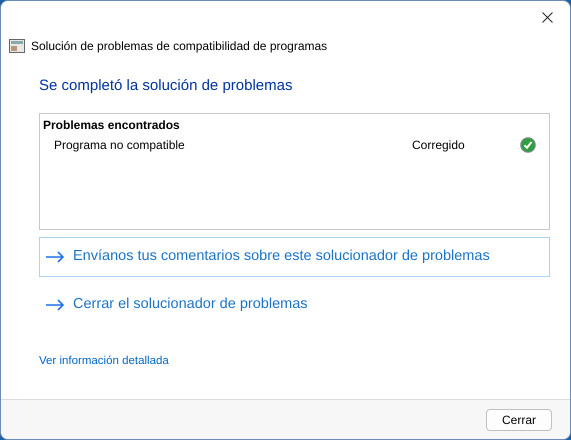 This screenshot has width=571, height=440. I want to click on details-link: Ver información detallada, so click(104, 361).